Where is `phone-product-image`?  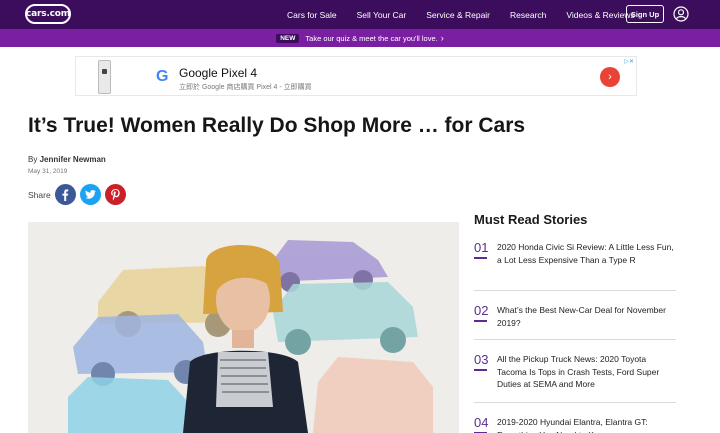
phone-product-image is located at coordinates (104, 77).